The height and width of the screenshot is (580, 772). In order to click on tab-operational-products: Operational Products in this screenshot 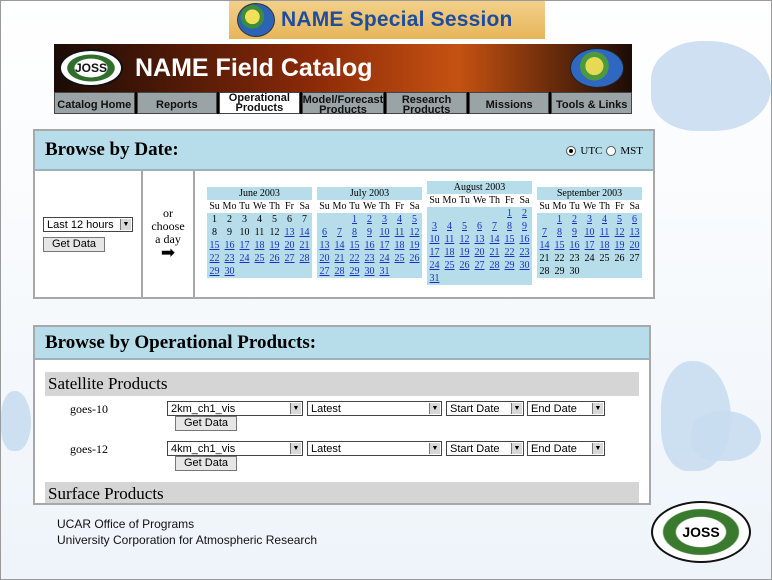, I will do `click(259, 103)`.